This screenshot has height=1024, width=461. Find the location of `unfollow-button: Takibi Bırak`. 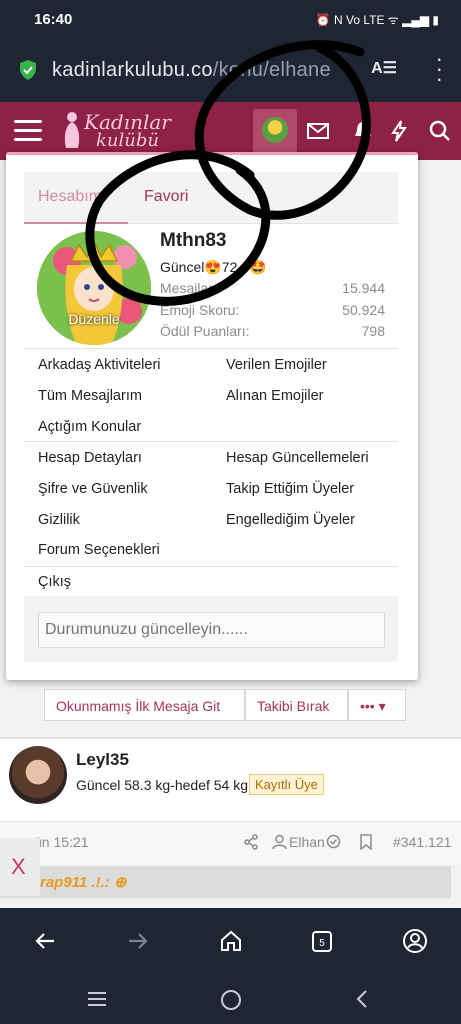

unfollow-button: Takibi Bırak is located at coordinates (296, 705).